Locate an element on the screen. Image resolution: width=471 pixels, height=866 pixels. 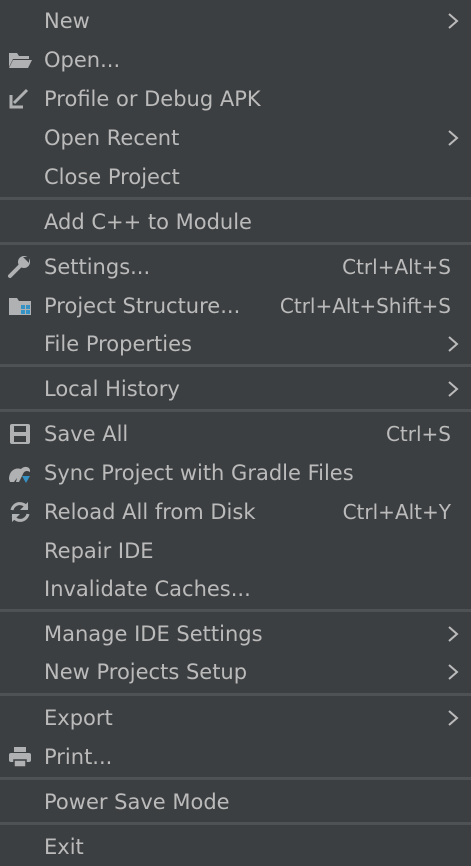
folder-open-icon is located at coordinates (20, 60).